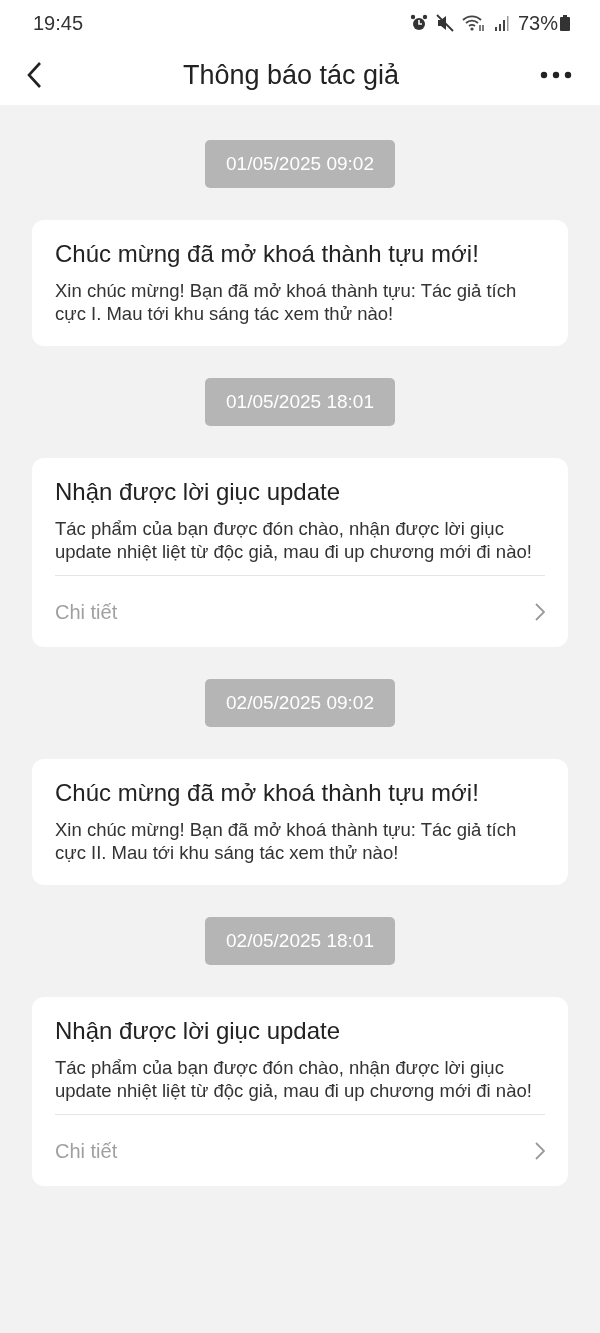 The image size is (600, 1333). I want to click on wifi-icon, so click(473, 22).